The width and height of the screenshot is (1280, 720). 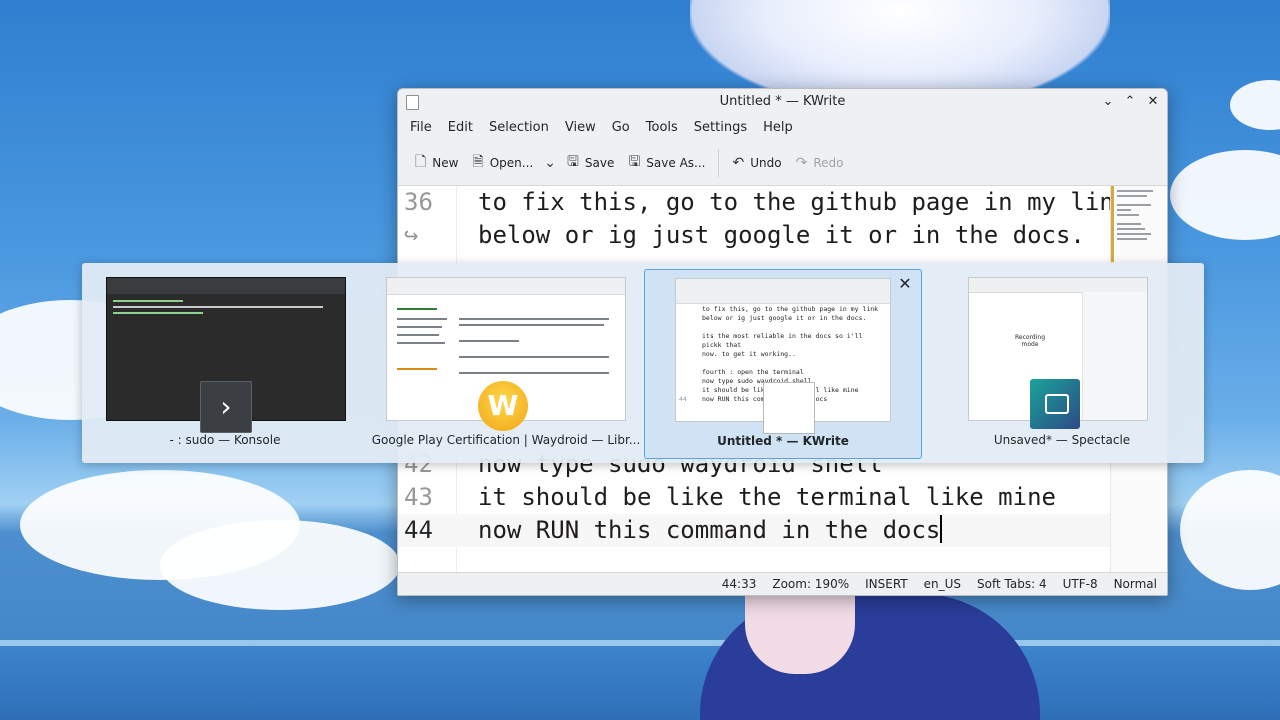 What do you see at coordinates (886, 584) in the screenshot?
I see `input-mode: INSERT` at bounding box center [886, 584].